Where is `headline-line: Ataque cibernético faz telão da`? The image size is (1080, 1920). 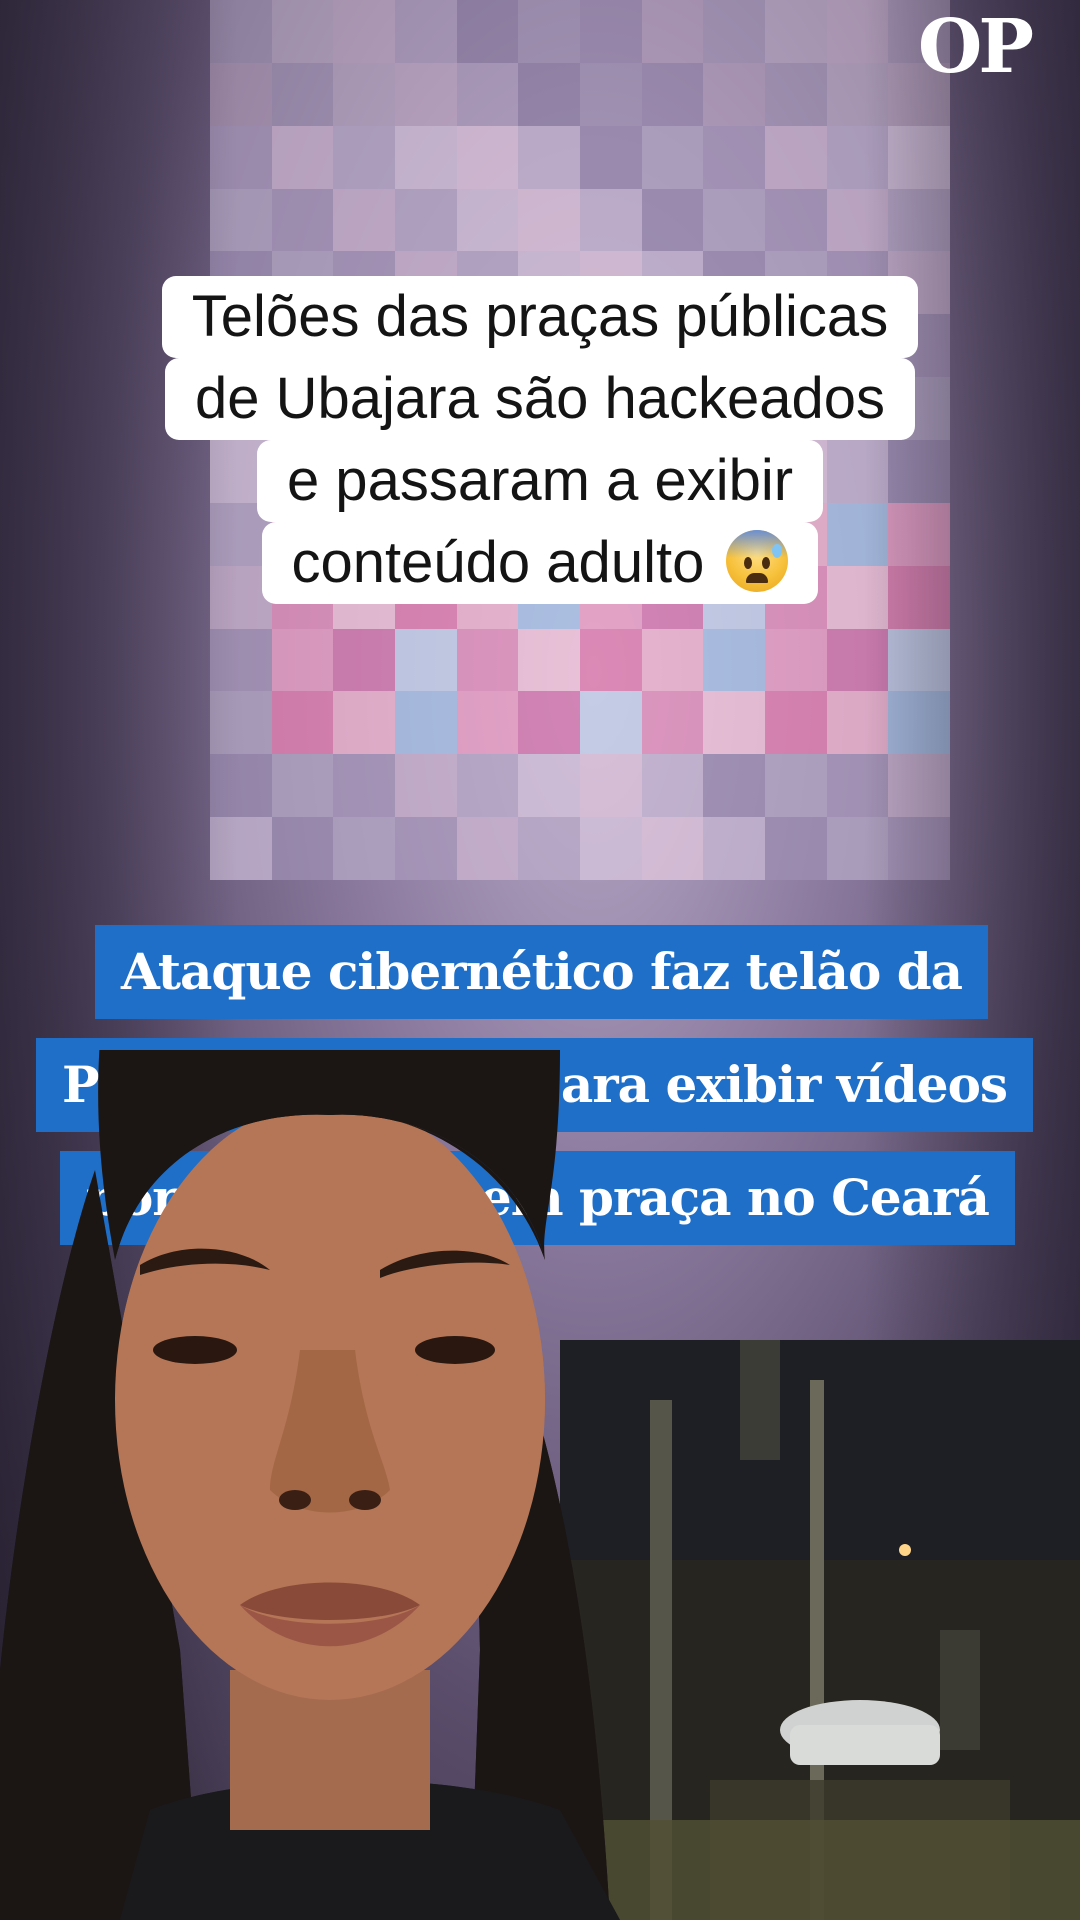
headline-line: Ataque cibernético faz telão da is located at coordinates (542, 972).